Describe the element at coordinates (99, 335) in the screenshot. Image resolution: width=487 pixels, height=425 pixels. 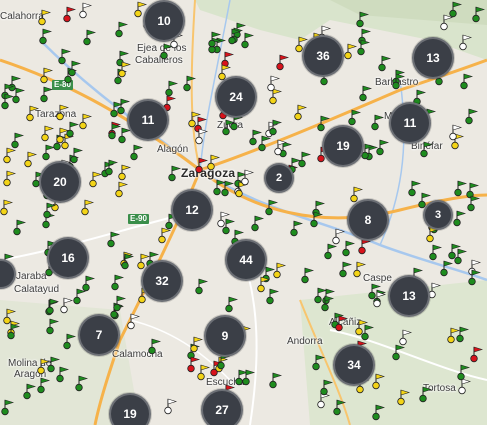
I see `cluster-marker: 7` at that location.